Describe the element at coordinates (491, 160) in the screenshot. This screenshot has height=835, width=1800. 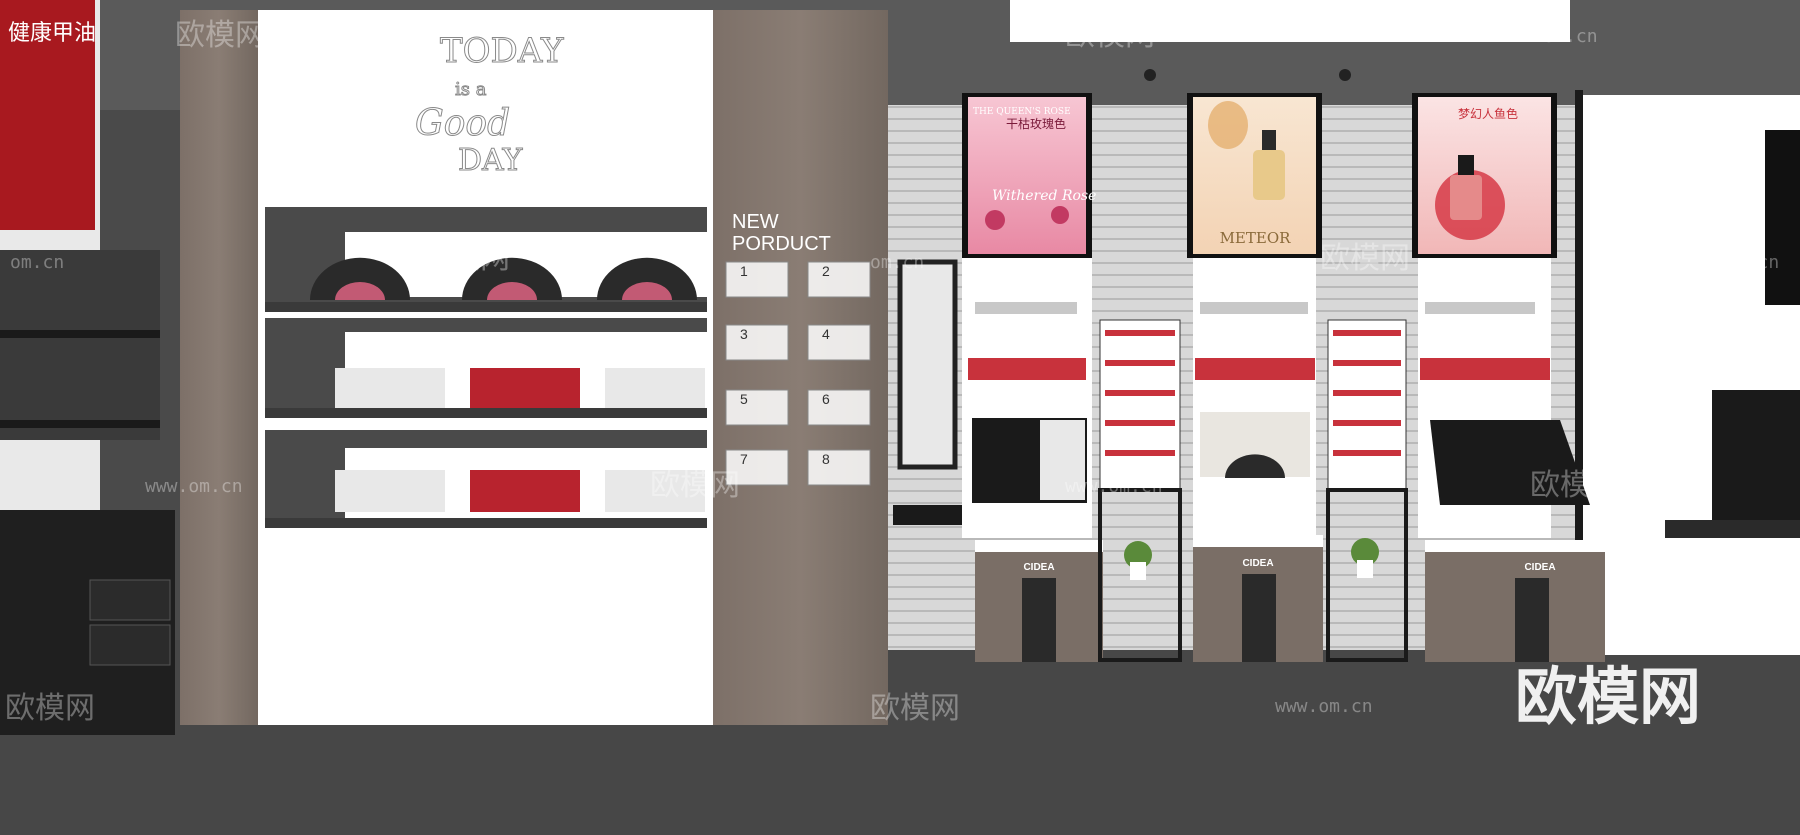
I see `script-day: DAY` at that location.